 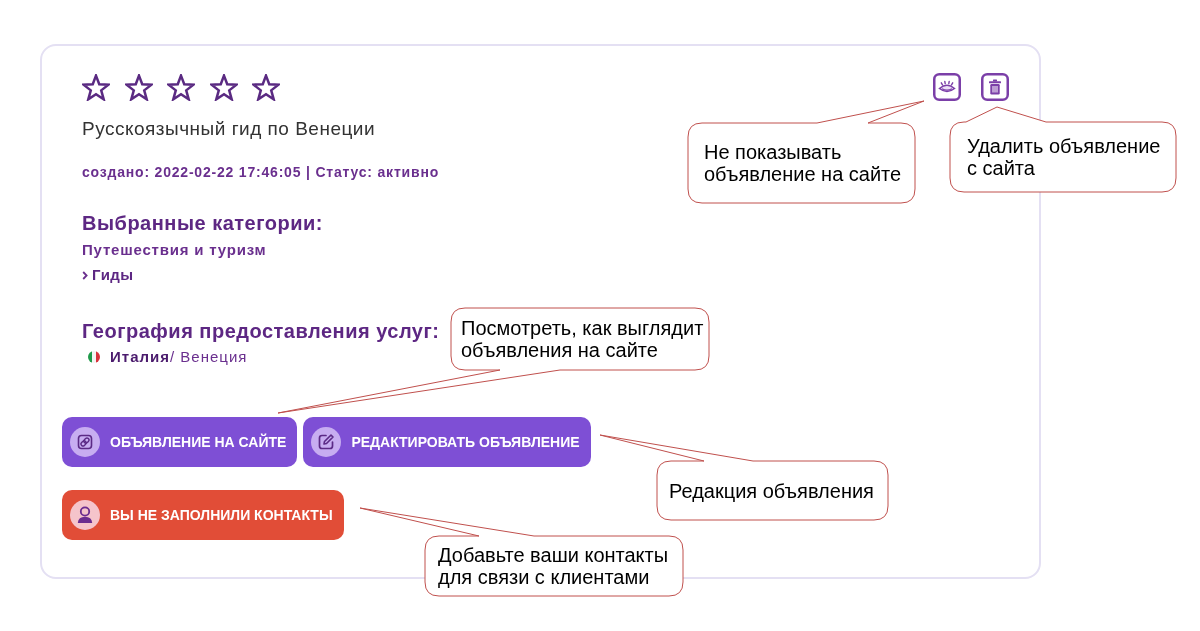 What do you see at coordinates (803, 163) in the screenshot?
I see `callout-text: Не показывать объявление на сайте` at bounding box center [803, 163].